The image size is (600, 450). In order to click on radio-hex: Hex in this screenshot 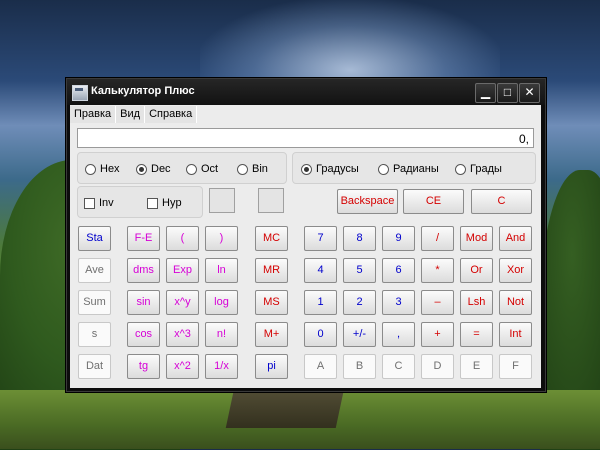, I will do `click(102, 169)`.